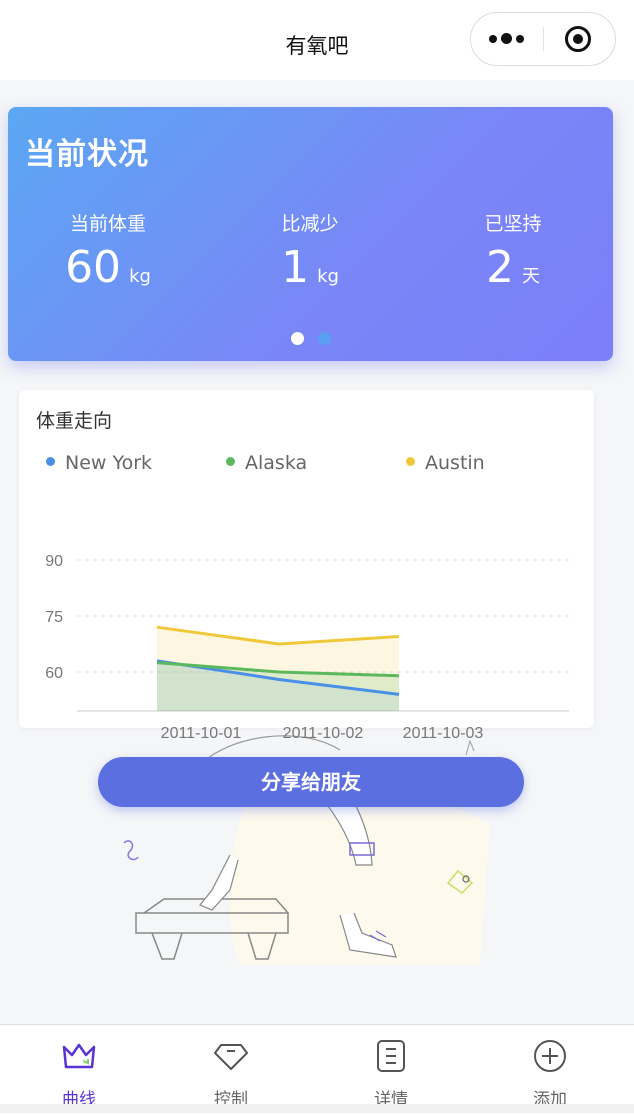 The height and width of the screenshot is (1114, 634). I want to click on tab-control: 控制, so click(231, 1069).